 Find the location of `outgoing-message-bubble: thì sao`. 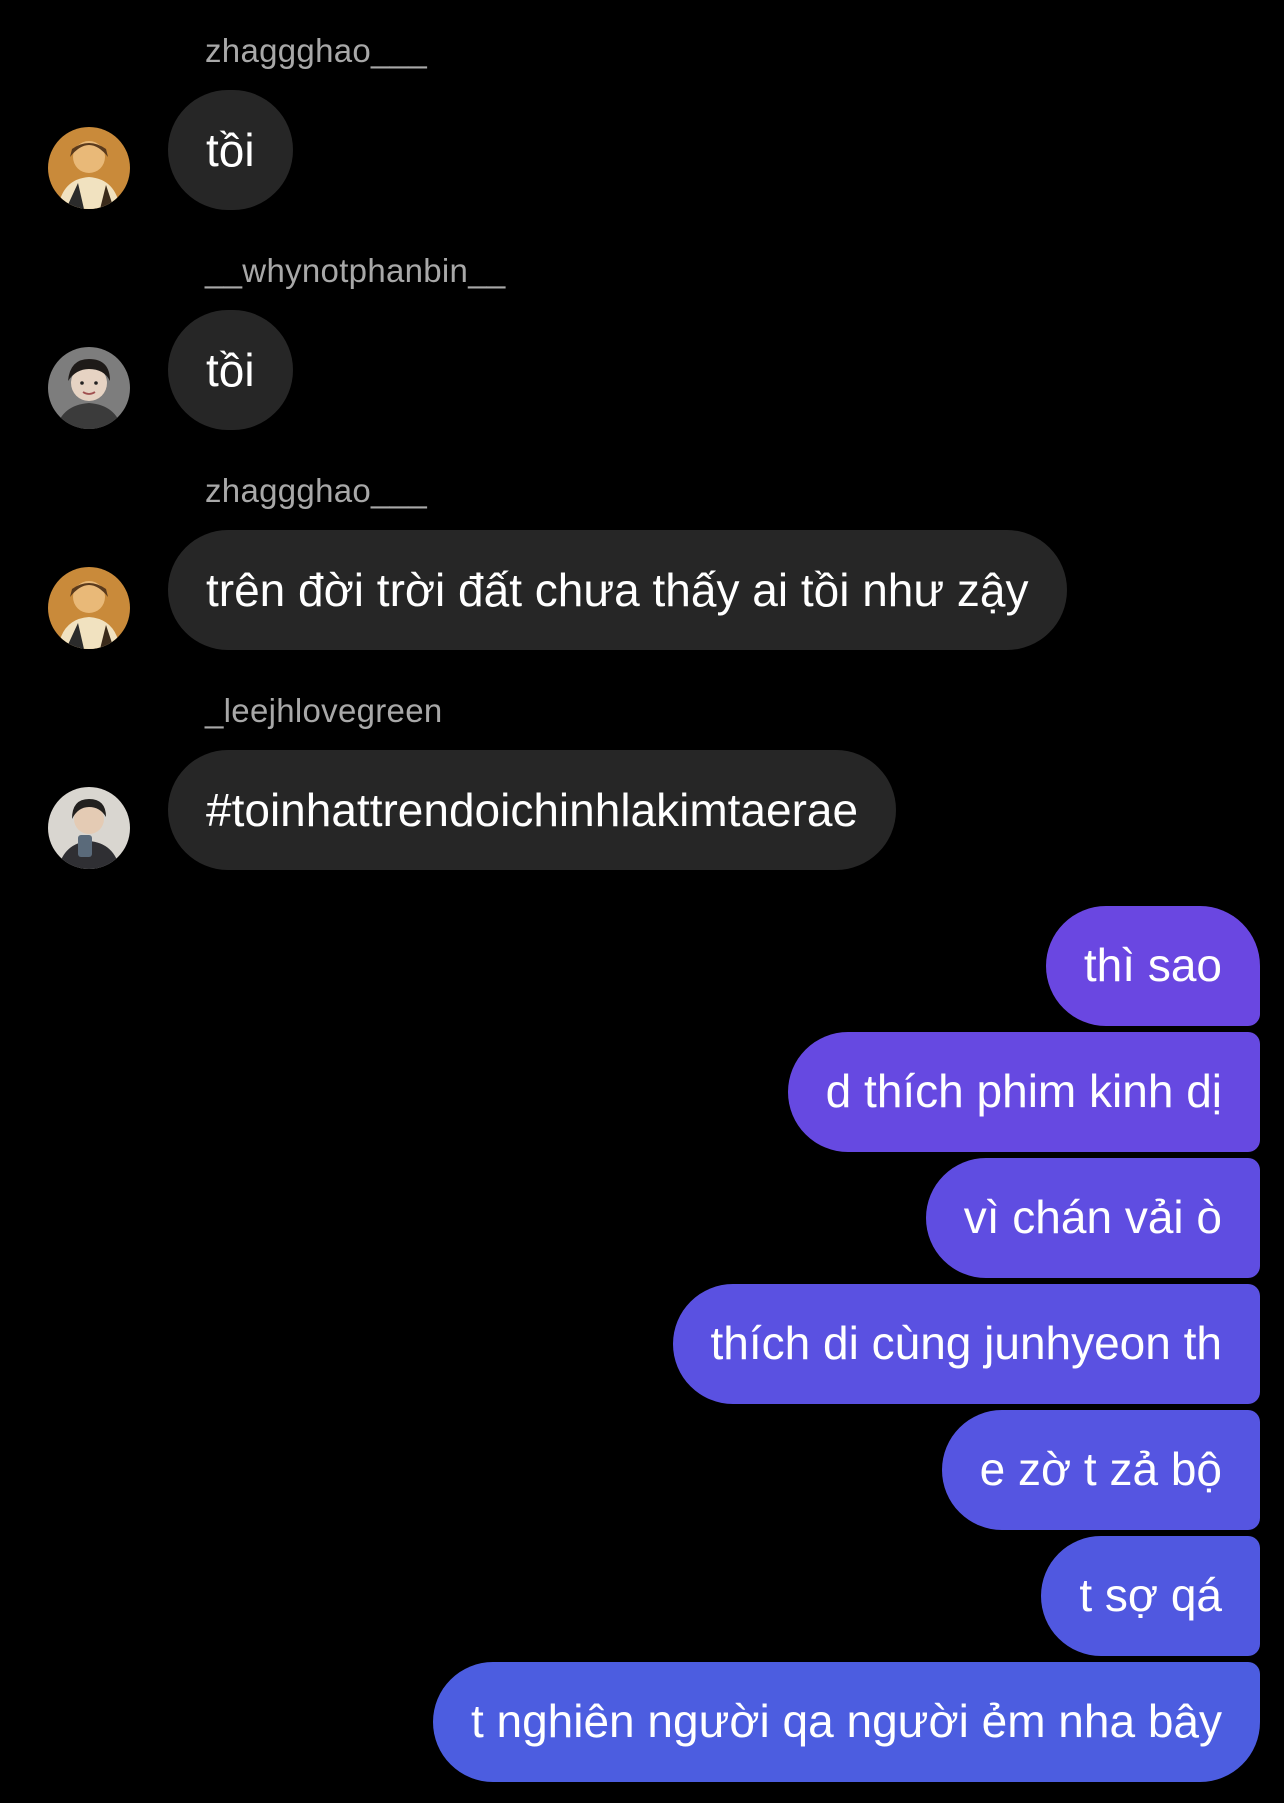

outgoing-message-bubble: thì sao is located at coordinates (1152, 966).